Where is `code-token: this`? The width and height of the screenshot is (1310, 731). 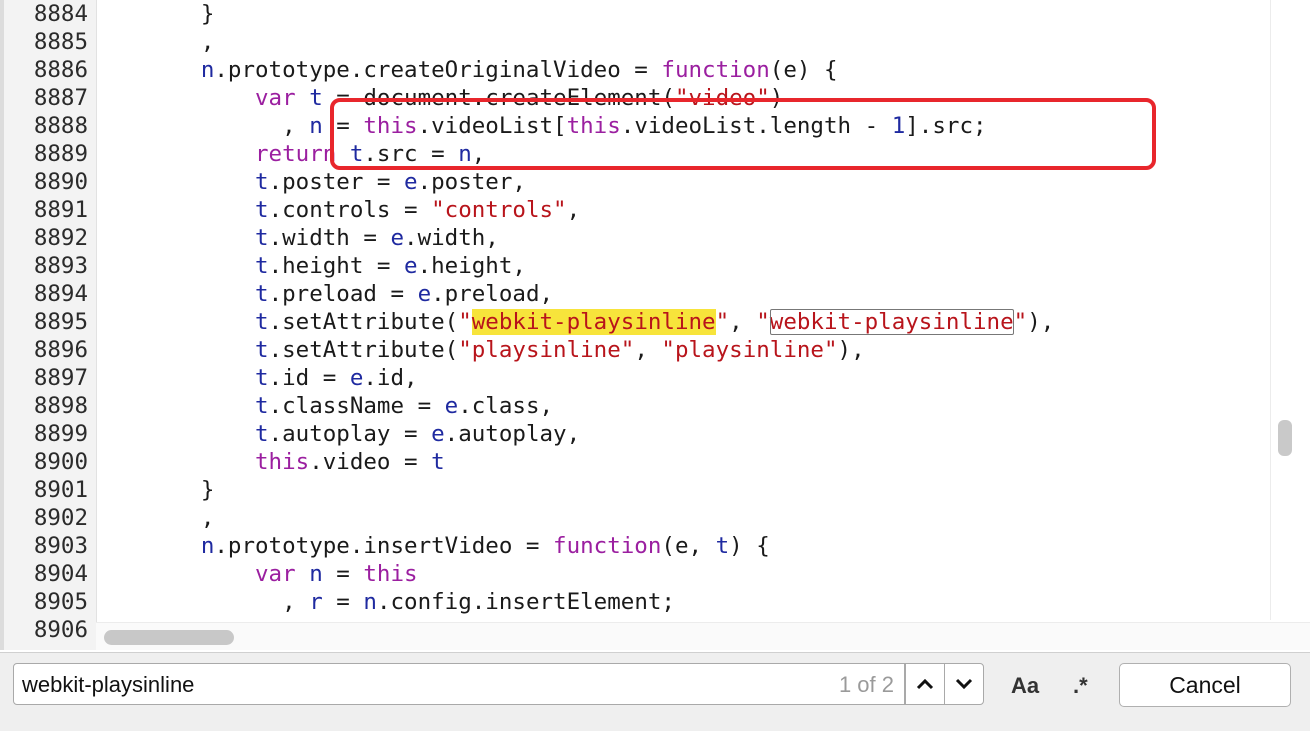
code-token: this is located at coordinates (390, 574).